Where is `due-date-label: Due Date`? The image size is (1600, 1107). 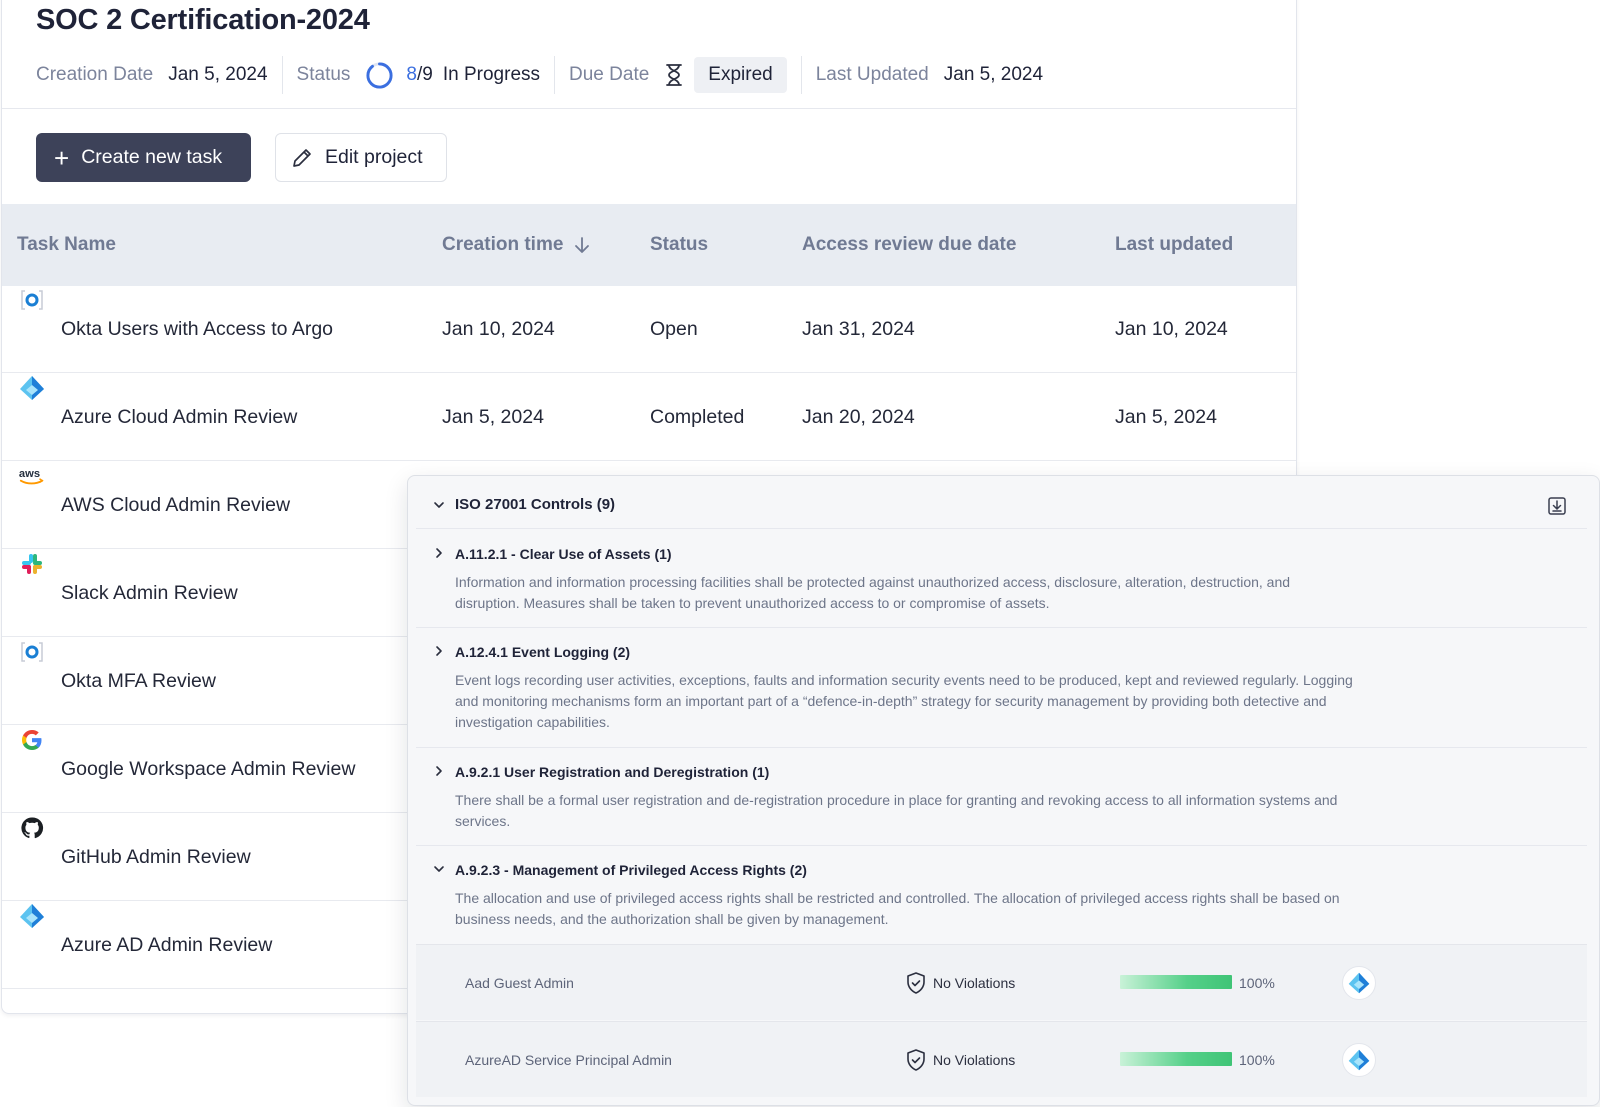 due-date-label: Due Date is located at coordinates (609, 74).